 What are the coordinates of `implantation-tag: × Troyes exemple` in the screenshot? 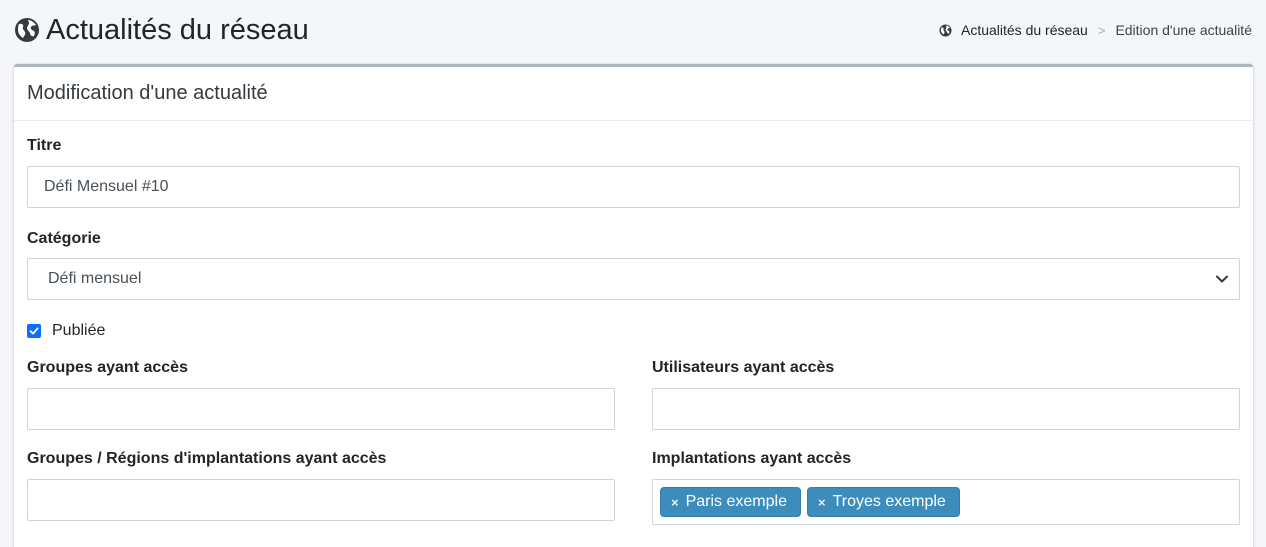 It's located at (883, 502).